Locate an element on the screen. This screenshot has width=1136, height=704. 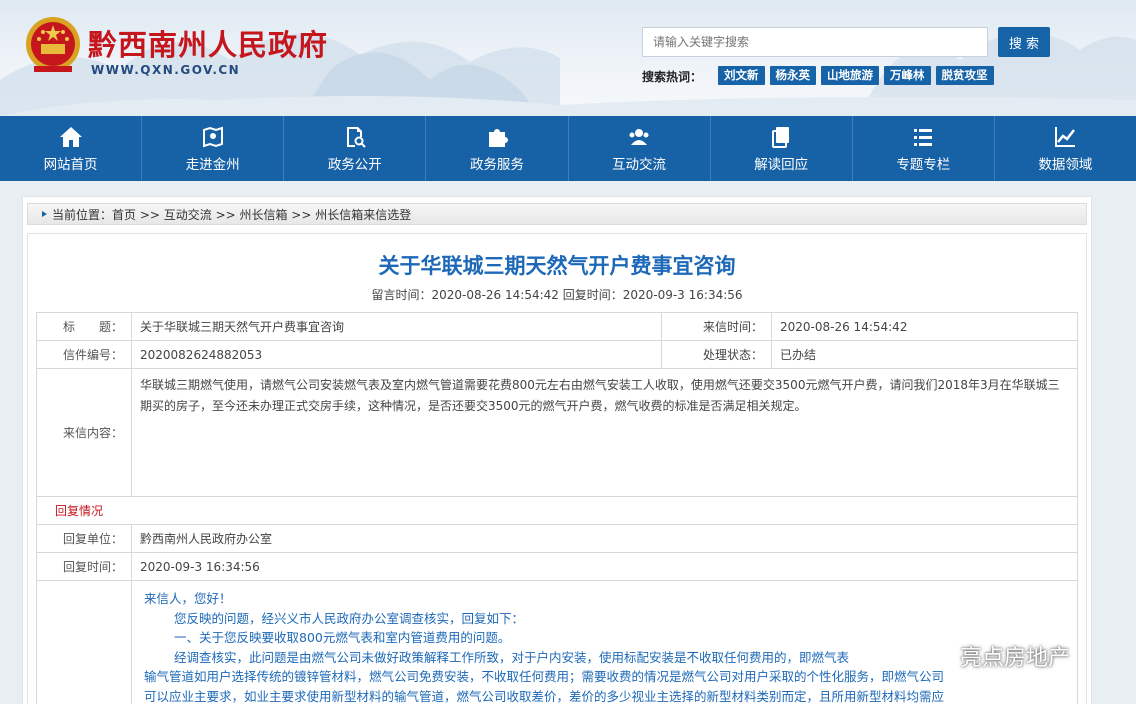
reply-unit-value: 黔西南州人民政府办公室 is located at coordinates (604, 538).